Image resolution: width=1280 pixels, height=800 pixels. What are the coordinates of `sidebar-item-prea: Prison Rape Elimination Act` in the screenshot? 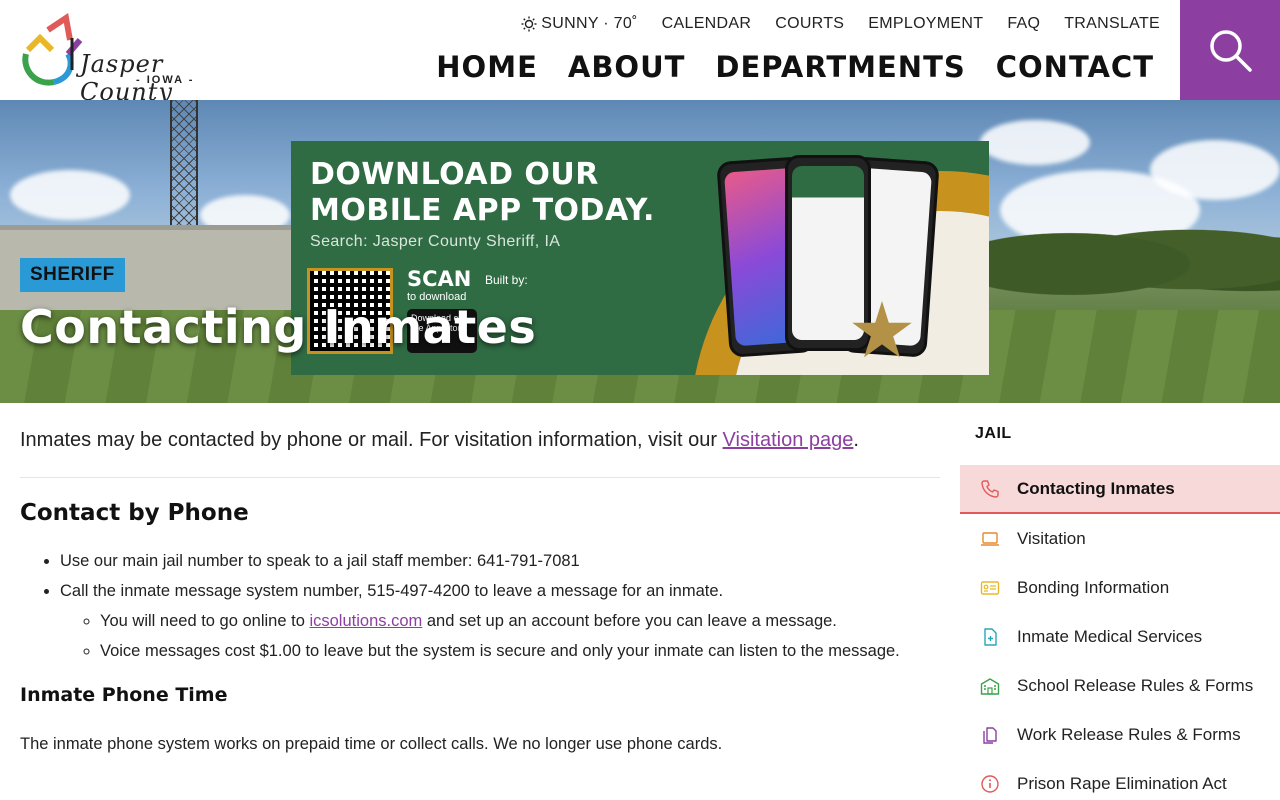 It's located at (1120, 779).